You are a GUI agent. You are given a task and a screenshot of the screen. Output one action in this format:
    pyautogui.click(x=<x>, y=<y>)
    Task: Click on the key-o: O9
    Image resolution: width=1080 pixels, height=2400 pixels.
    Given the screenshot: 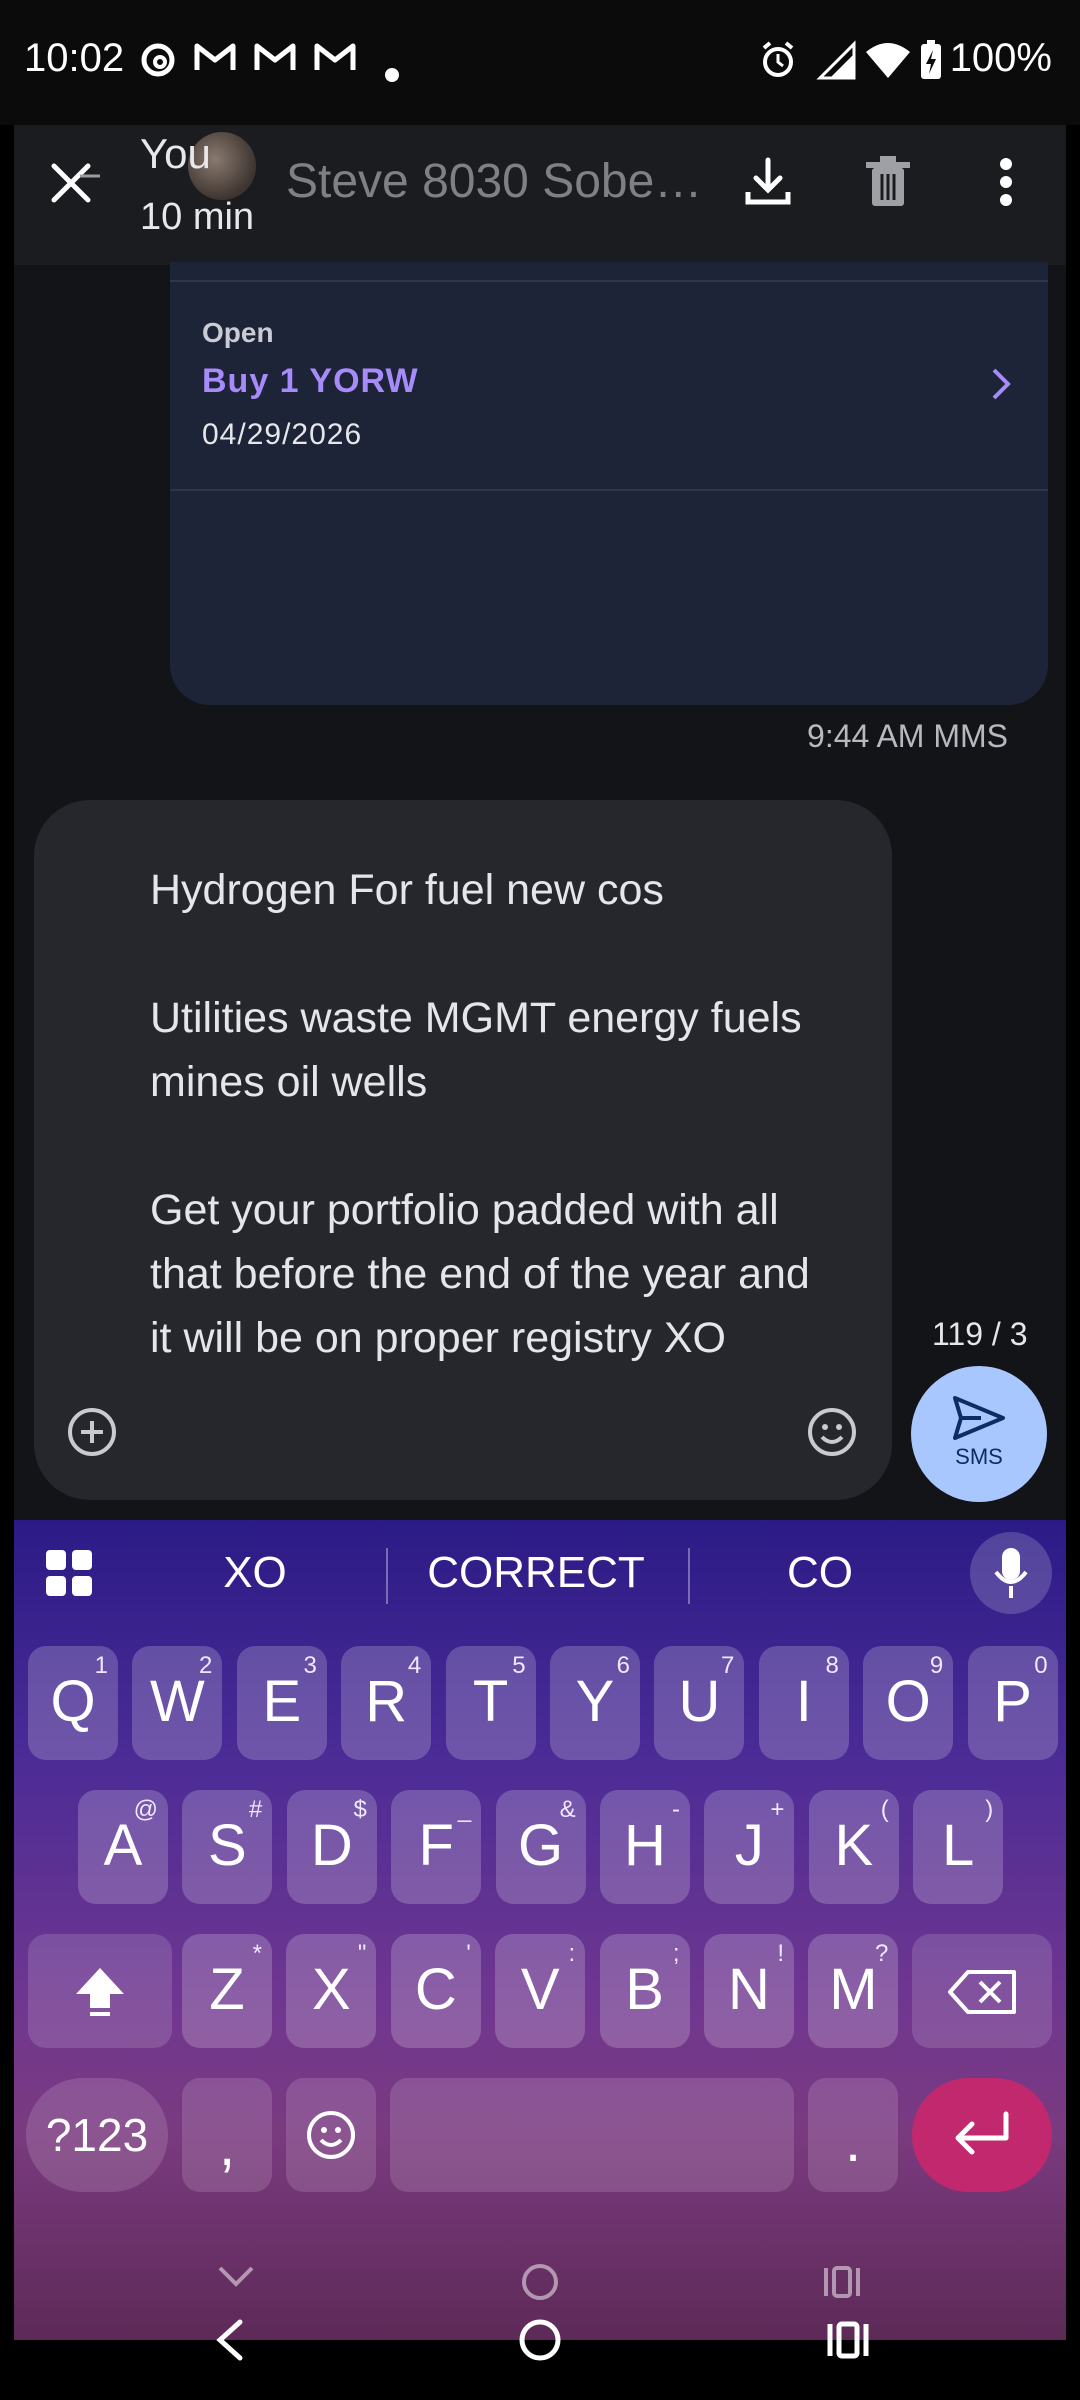 What is the action you would take?
    pyautogui.click(x=908, y=1703)
    